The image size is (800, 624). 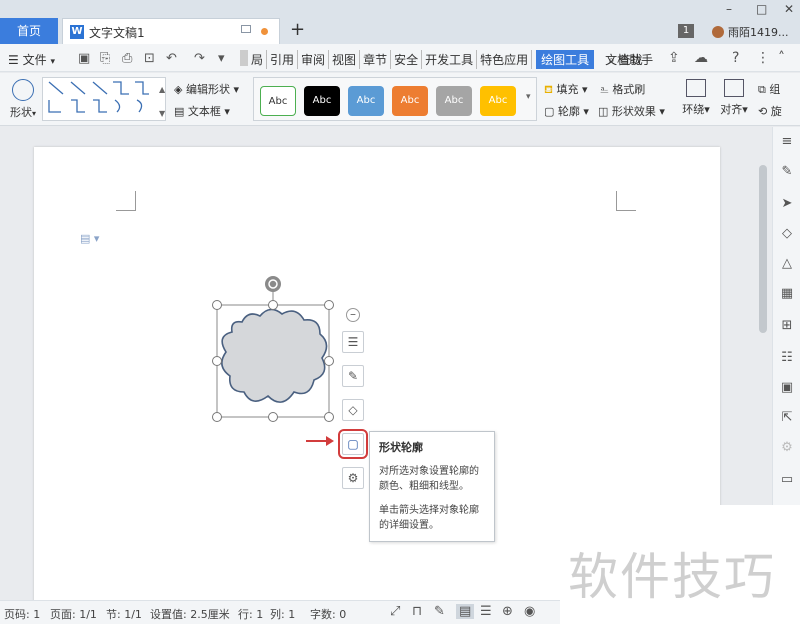 What do you see at coordinates (769, 89) in the screenshot?
I see `group-button: ⧉ 组` at bounding box center [769, 89].